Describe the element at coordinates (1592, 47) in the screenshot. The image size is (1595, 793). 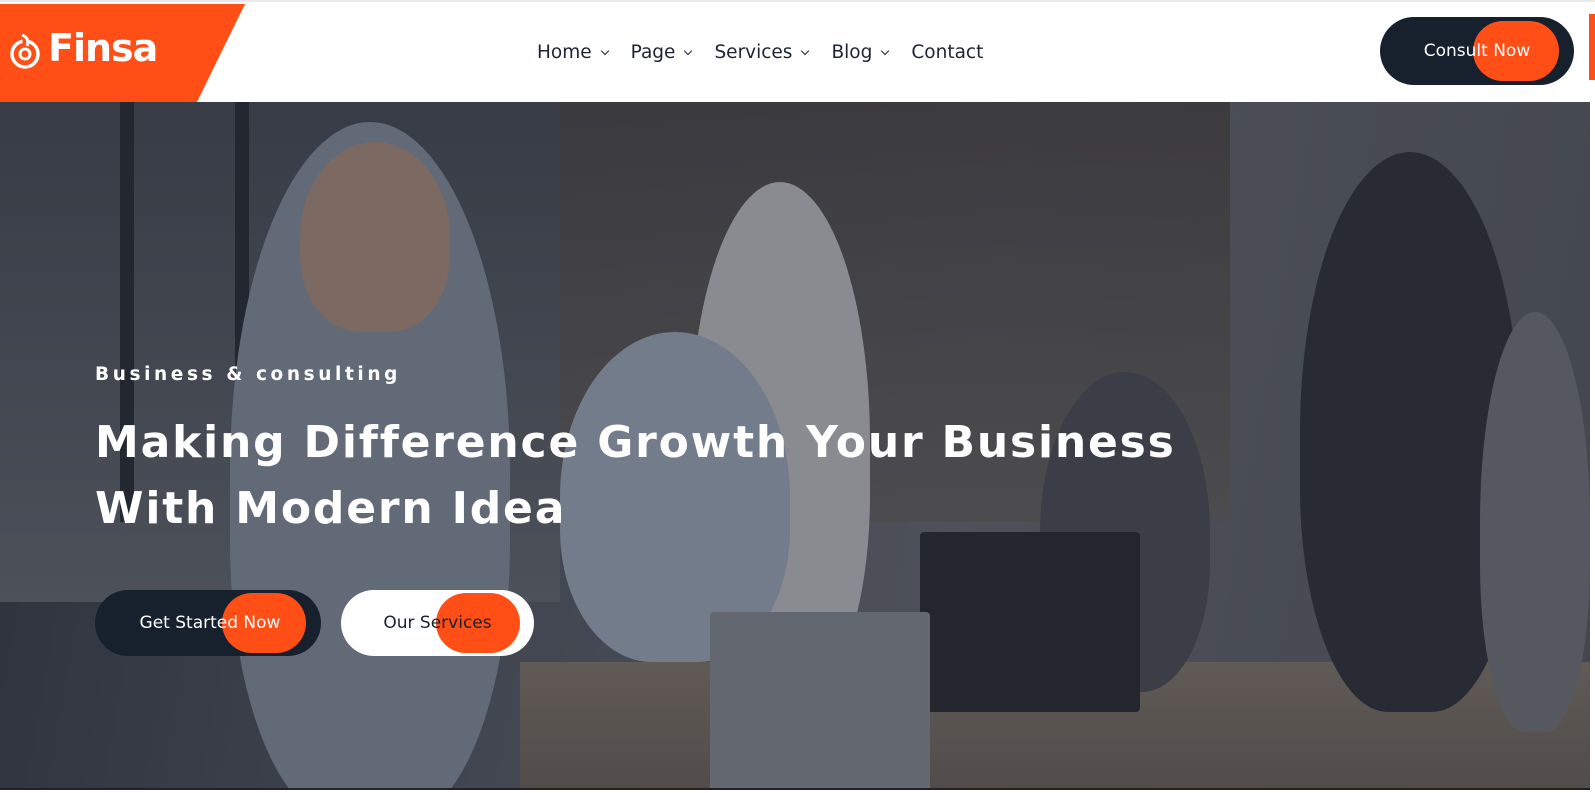
I see `edge-accent` at that location.